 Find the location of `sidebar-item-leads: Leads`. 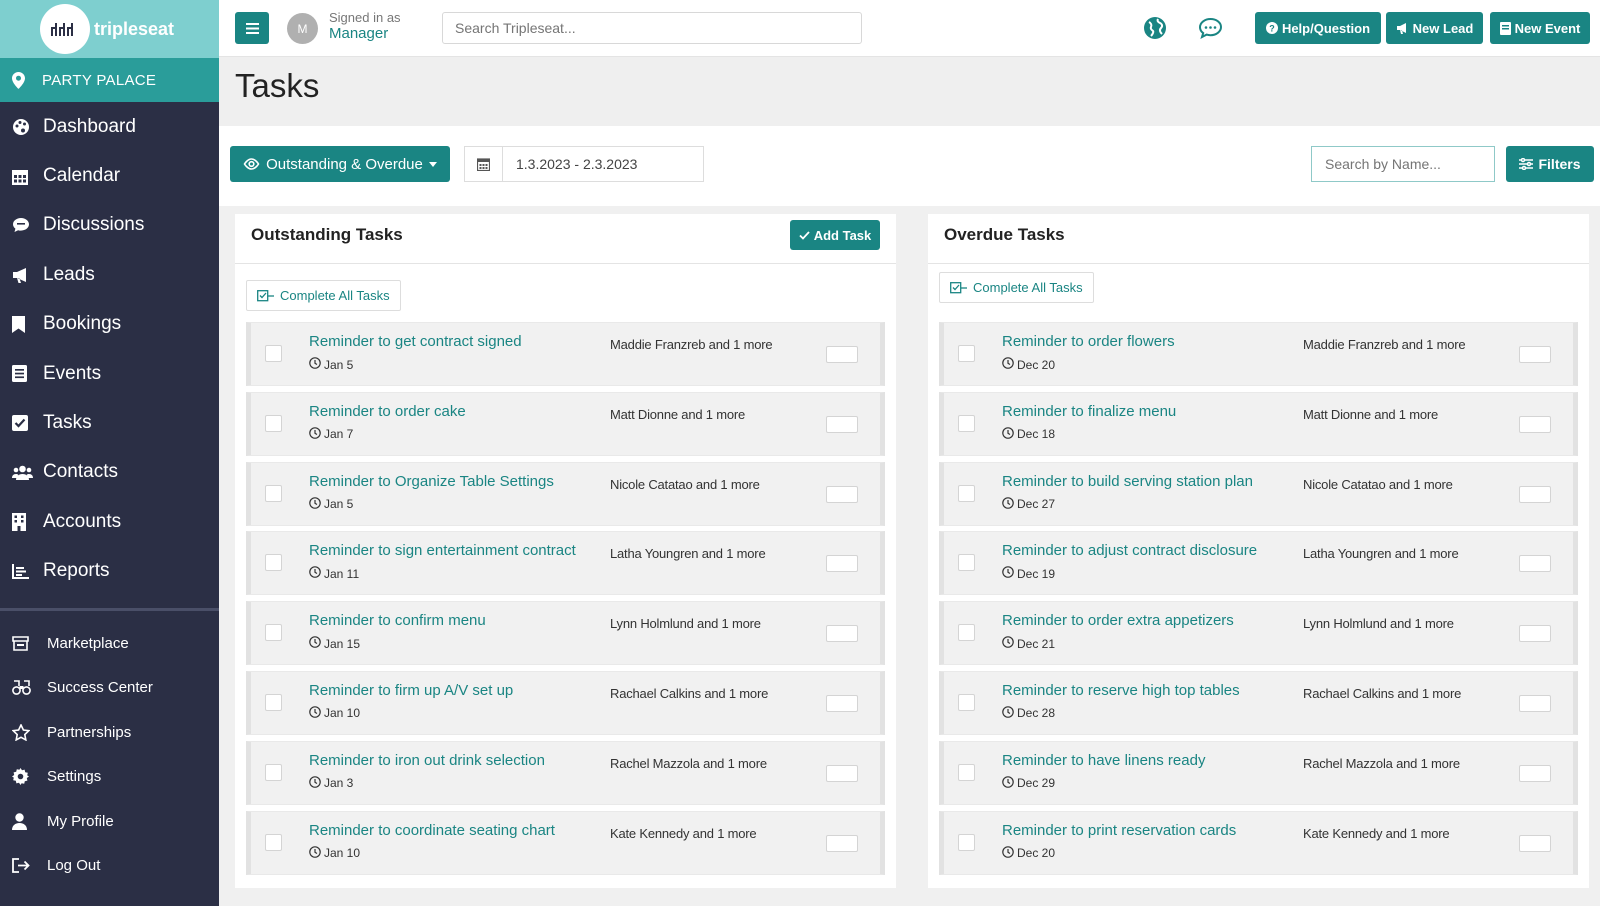

sidebar-item-leads: Leads is located at coordinates (109, 274).